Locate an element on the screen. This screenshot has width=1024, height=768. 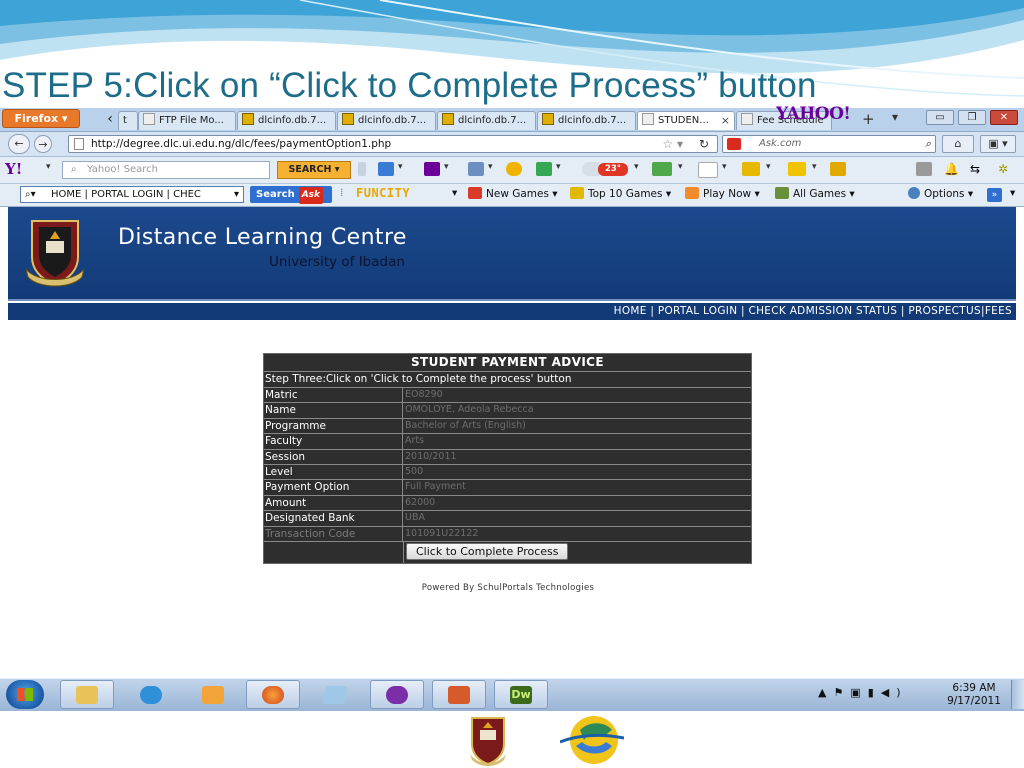
ebay-icon is located at coordinates (797, 169).